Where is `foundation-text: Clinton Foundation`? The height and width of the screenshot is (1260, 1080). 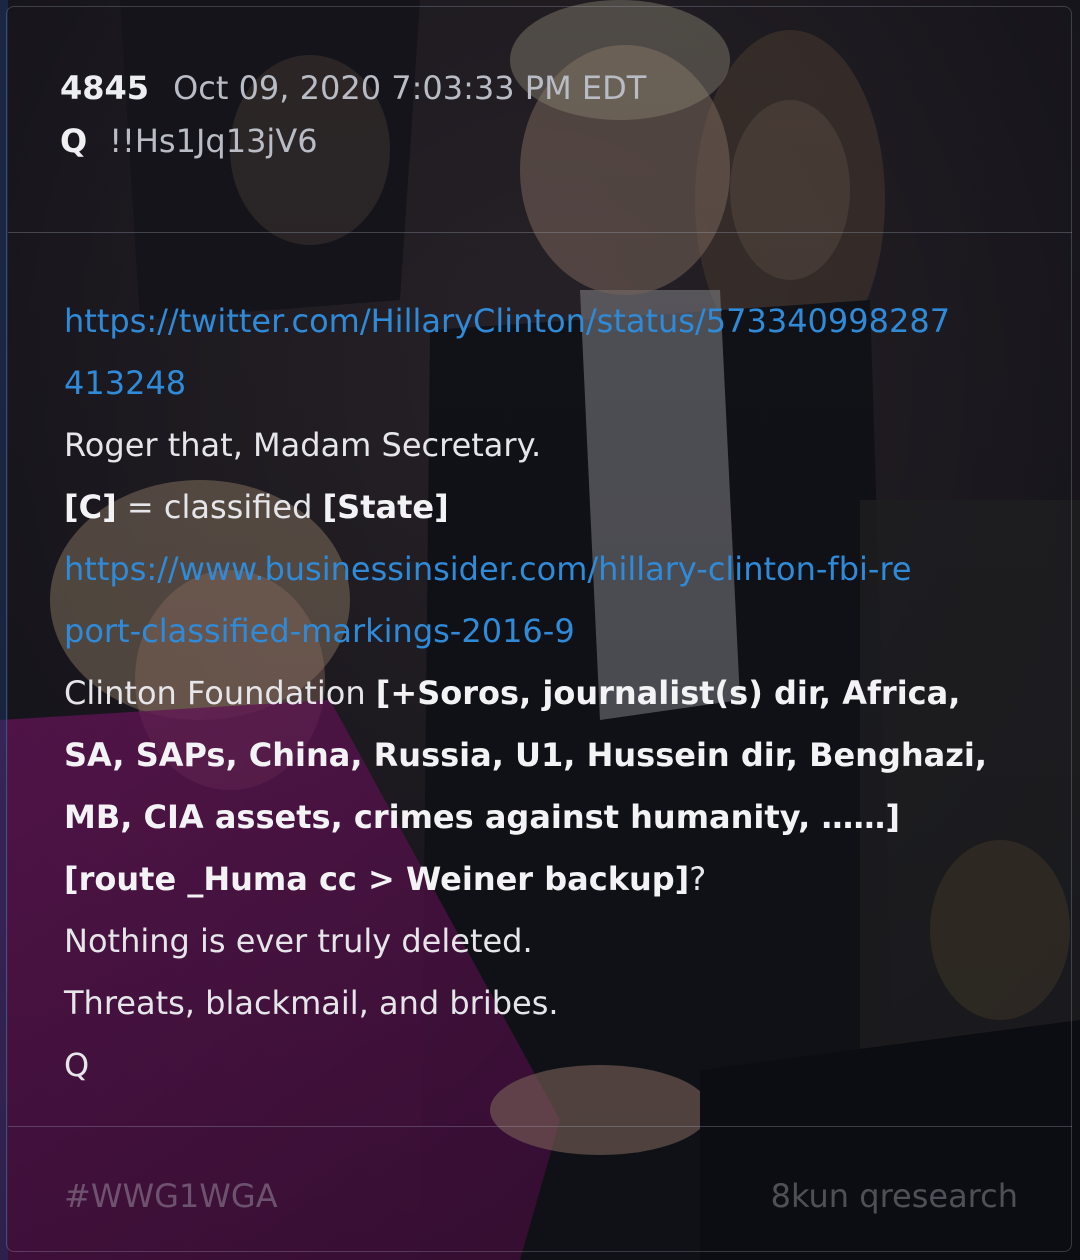
foundation-text: Clinton Foundation is located at coordinates (220, 693).